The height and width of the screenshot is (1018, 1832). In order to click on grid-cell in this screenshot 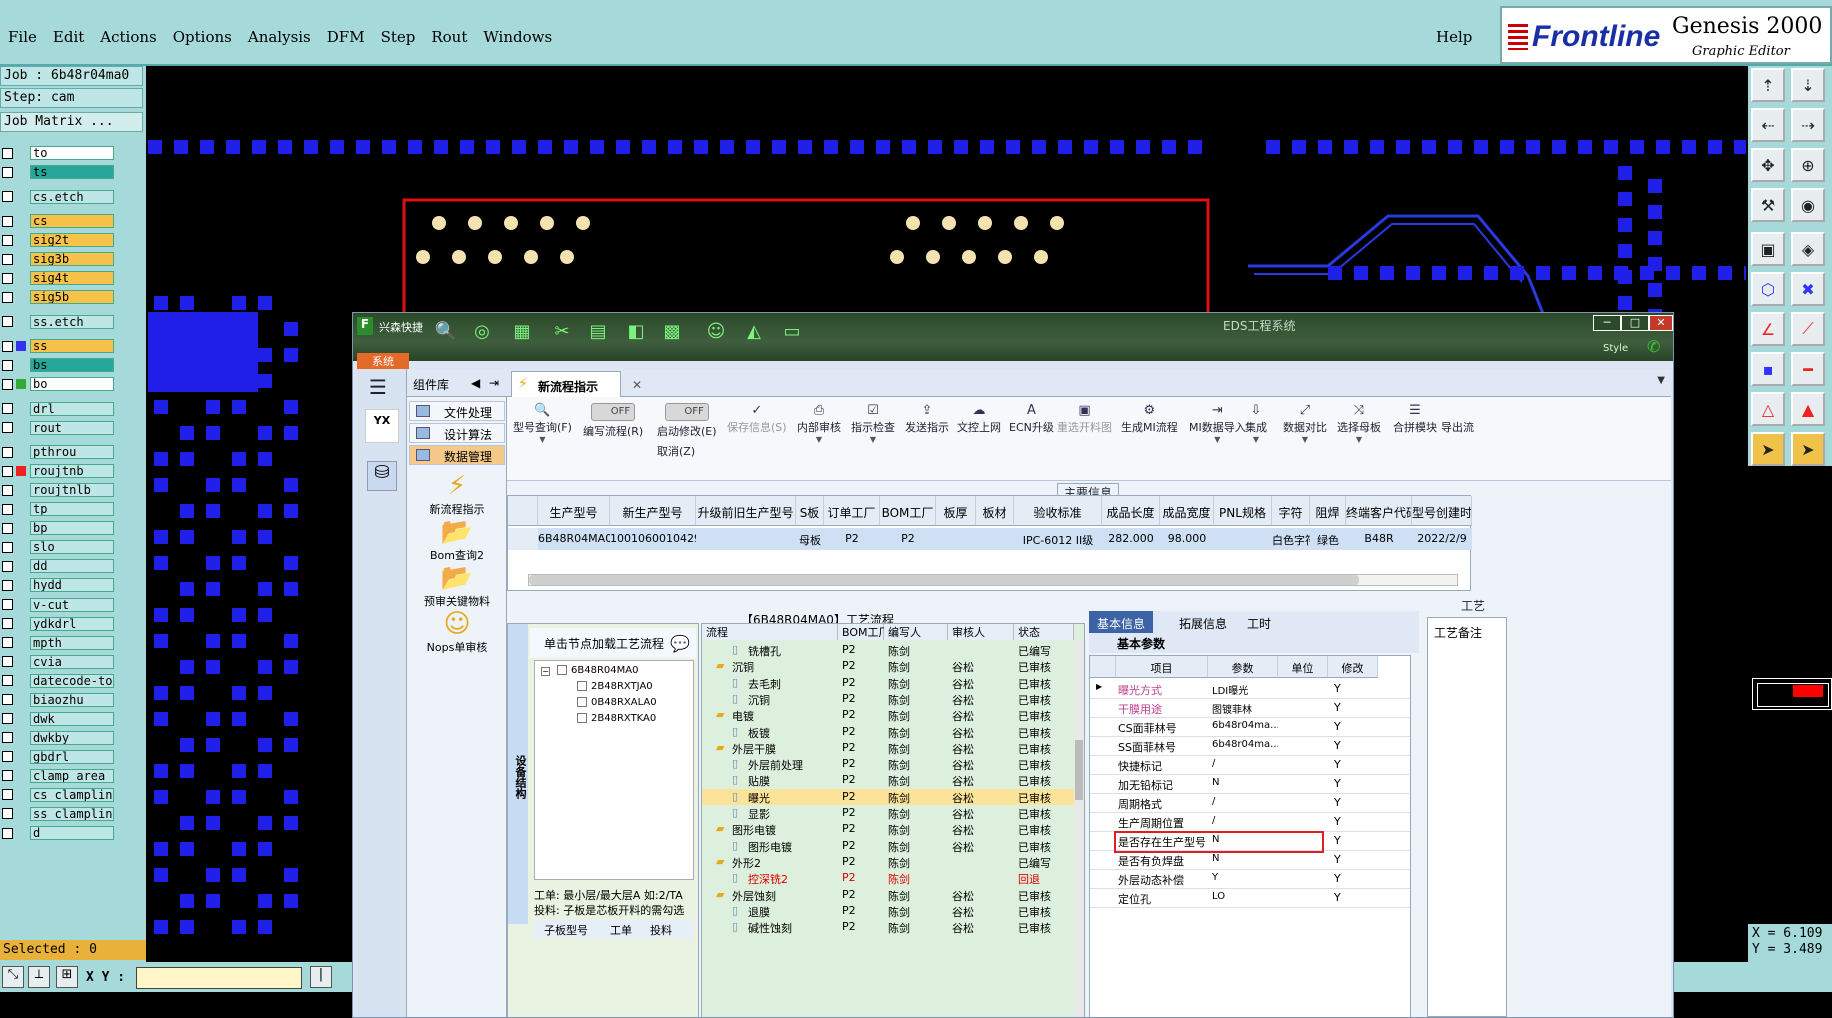, I will do `click(995, 539)`.